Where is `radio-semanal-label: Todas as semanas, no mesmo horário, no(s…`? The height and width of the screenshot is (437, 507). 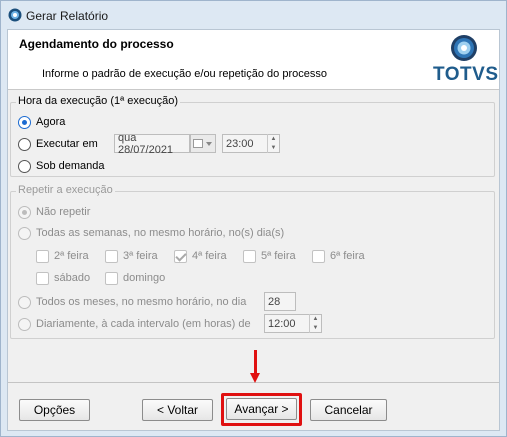
radio-semanal-label: Todas as semanas, no mesmo horário, no(s… is located at coordinates (160, 233).